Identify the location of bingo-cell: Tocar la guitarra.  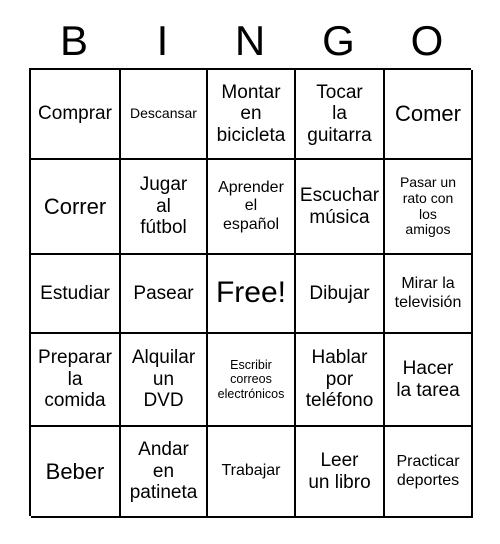
(340, 115).